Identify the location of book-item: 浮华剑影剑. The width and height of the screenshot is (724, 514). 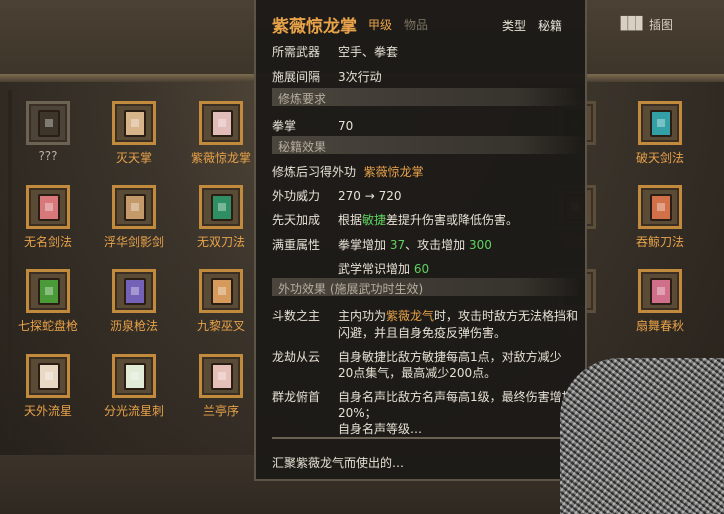
(134, 217).